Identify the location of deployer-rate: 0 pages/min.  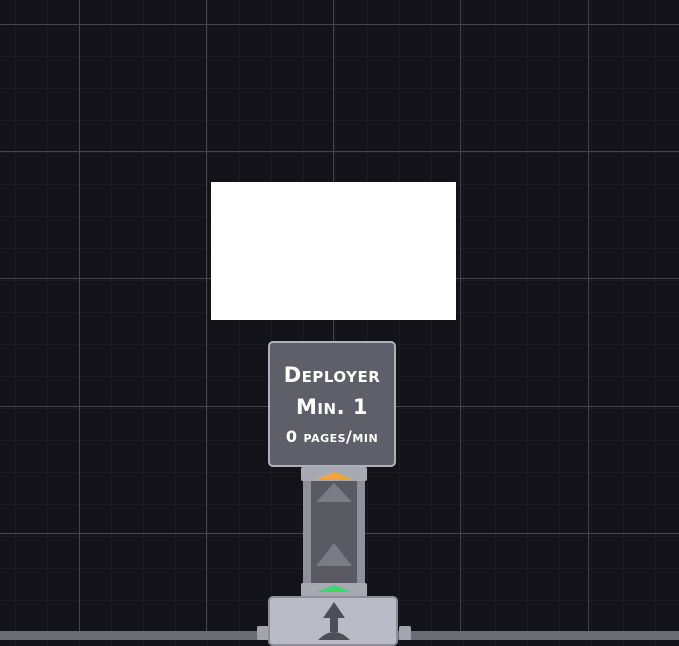
(332, 436).